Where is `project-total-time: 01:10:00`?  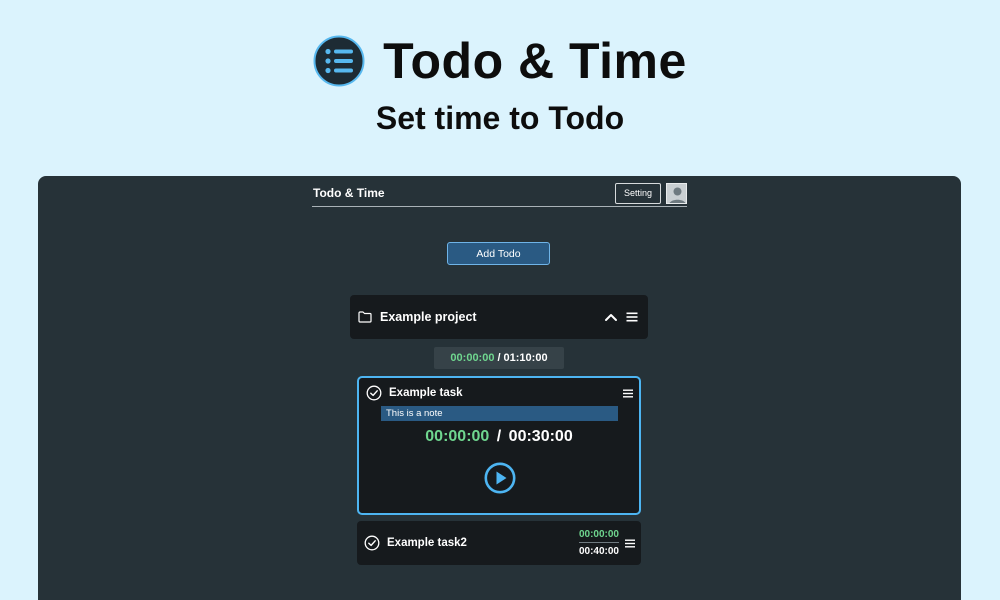 project-total-time: 01:10:00 is located at coordinates (525, 358).